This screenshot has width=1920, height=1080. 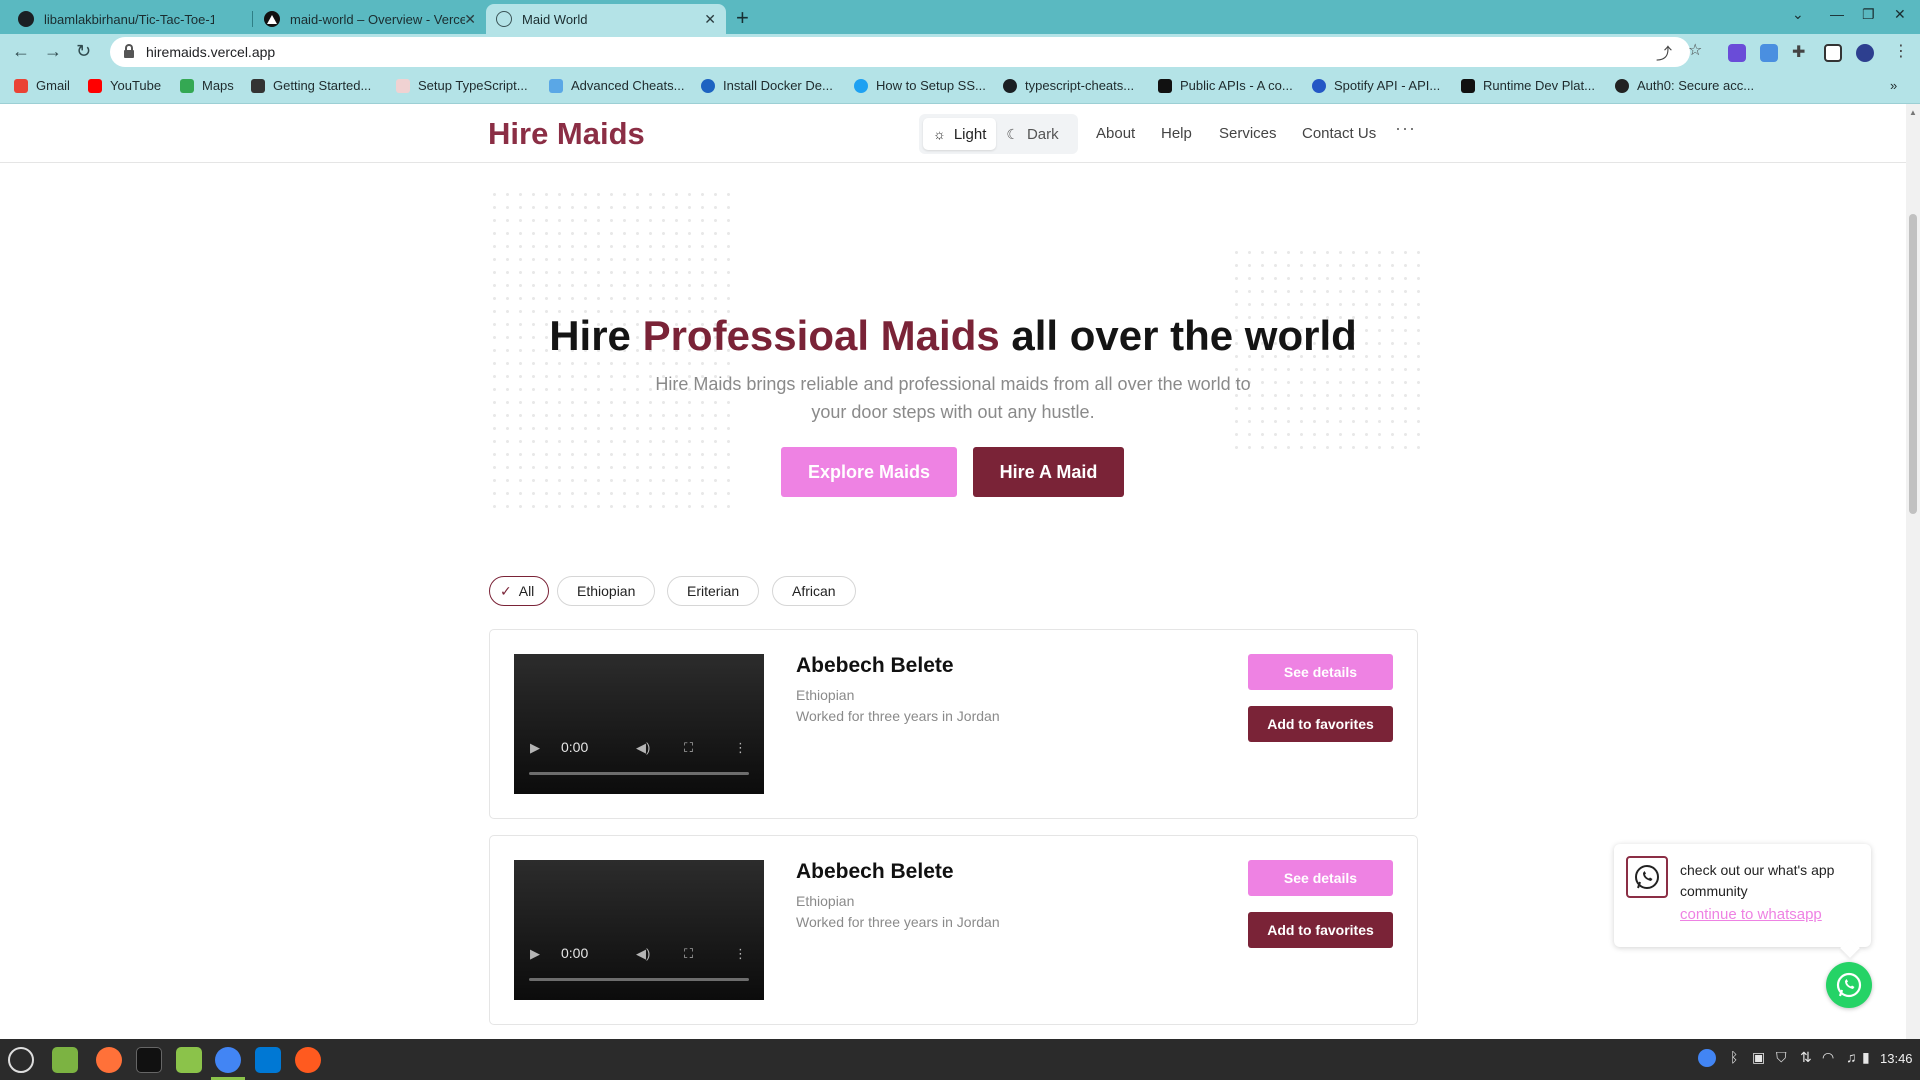 What do you see at coordinates (109, 1060) in the screenshot?
I see `firefox-icon` at bounding box center [109, 1060].